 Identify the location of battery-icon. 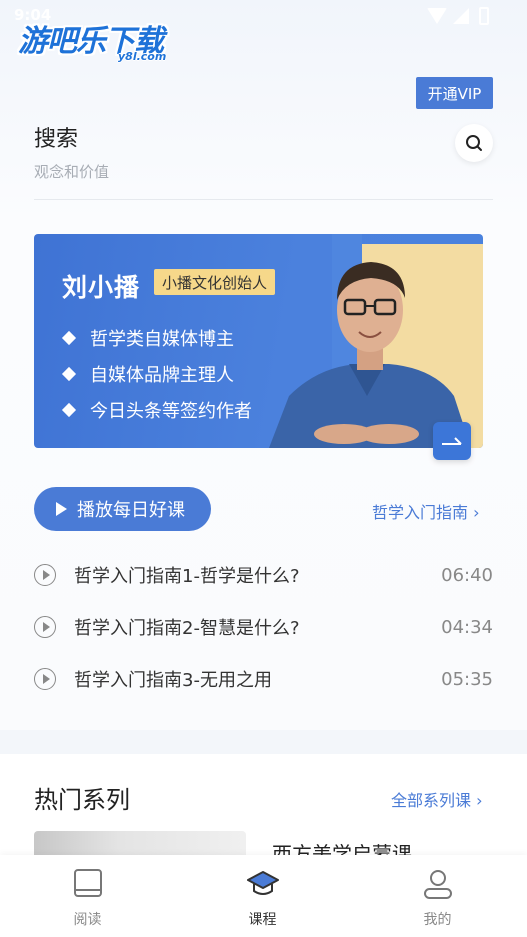
(484, 16).